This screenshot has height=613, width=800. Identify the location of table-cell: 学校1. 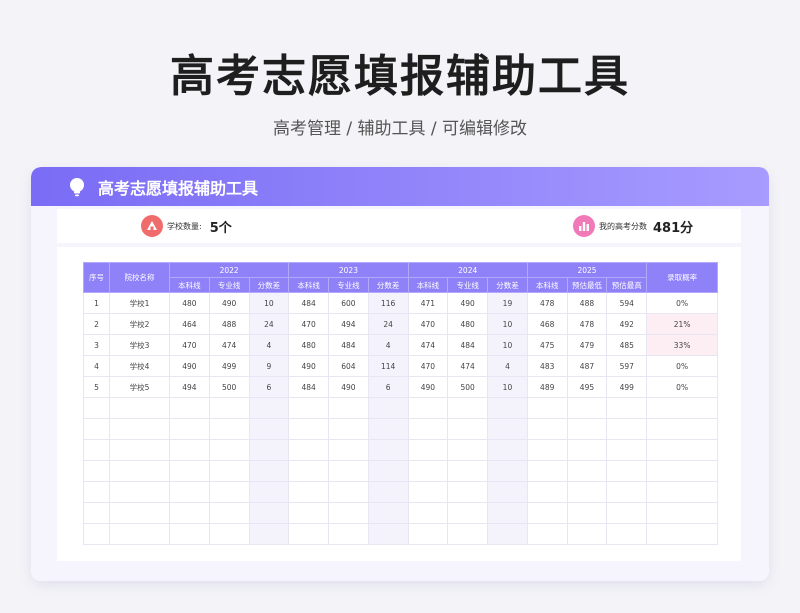
(139, 303).